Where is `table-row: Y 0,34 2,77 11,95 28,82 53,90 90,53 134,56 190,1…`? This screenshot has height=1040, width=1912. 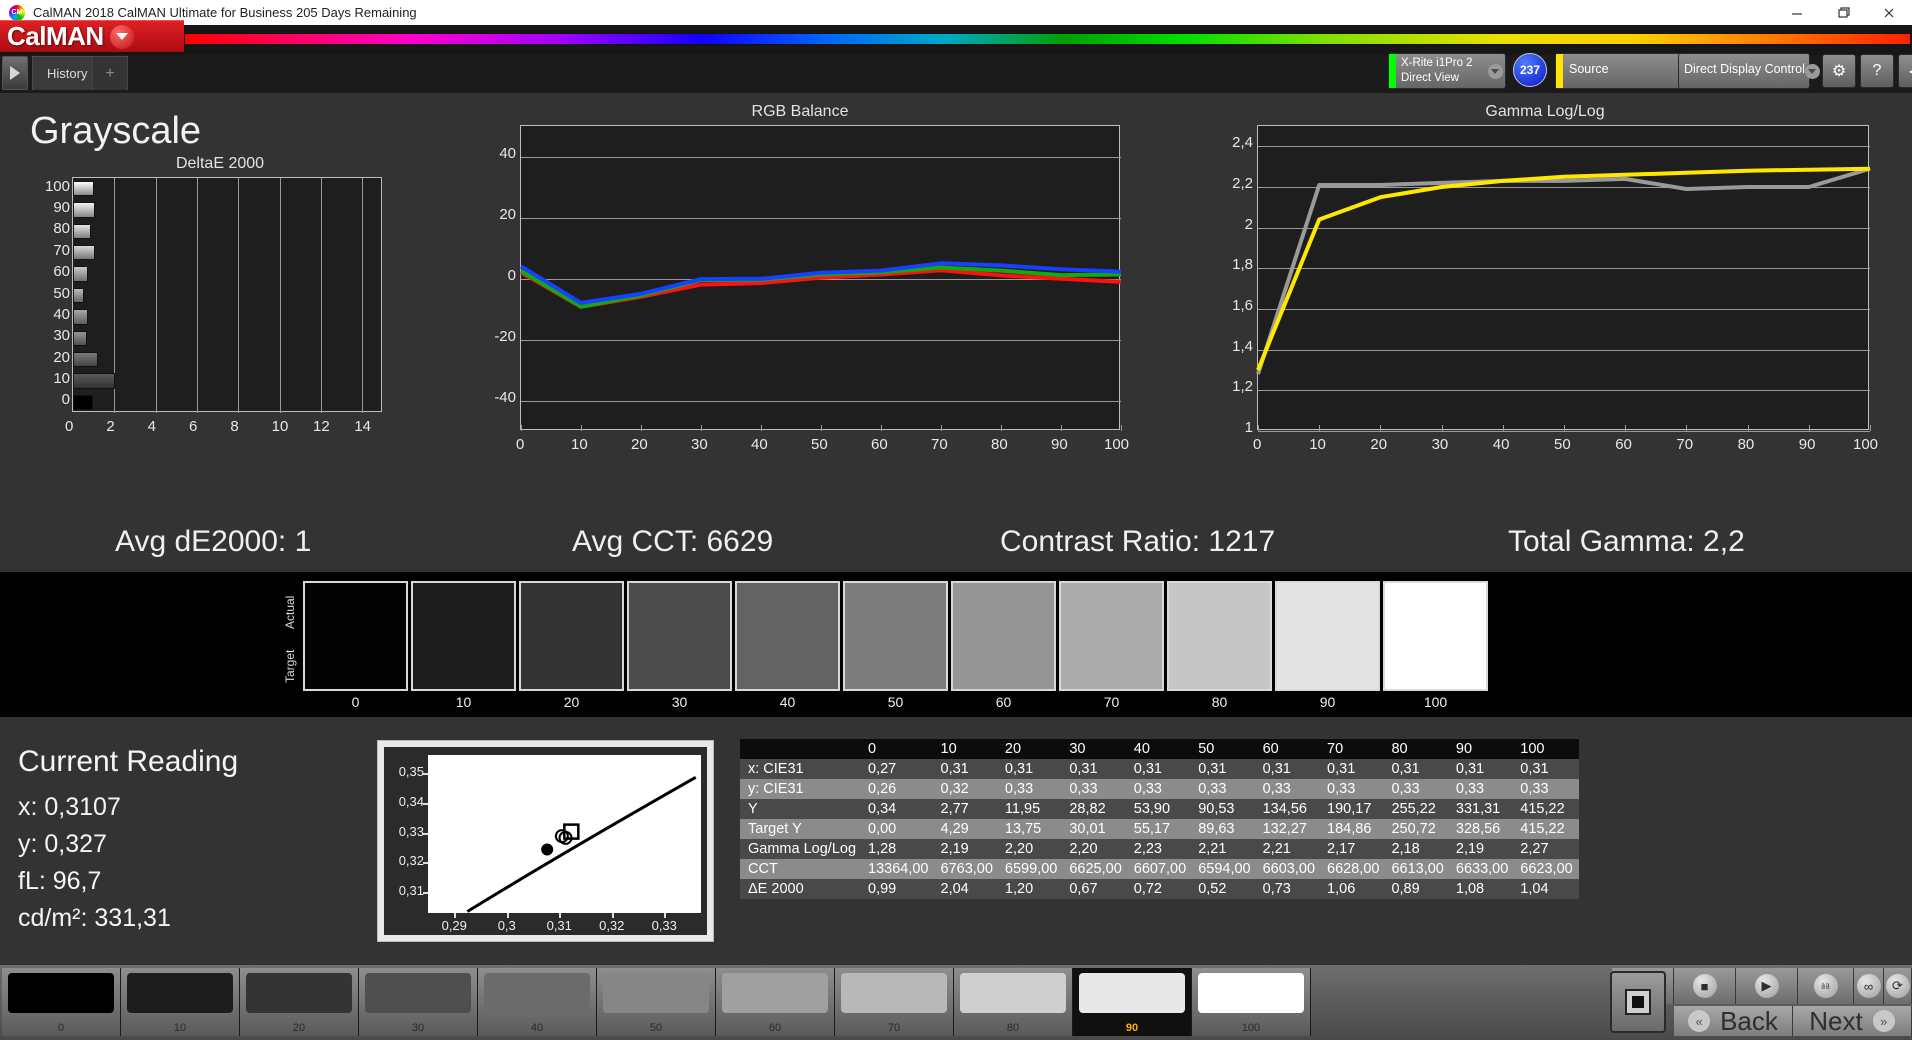 table-row: Y 0,34 2,77 11,95 28,82 53,90 90,53 134,56 190,1… is located at coordinates (1159, 809).